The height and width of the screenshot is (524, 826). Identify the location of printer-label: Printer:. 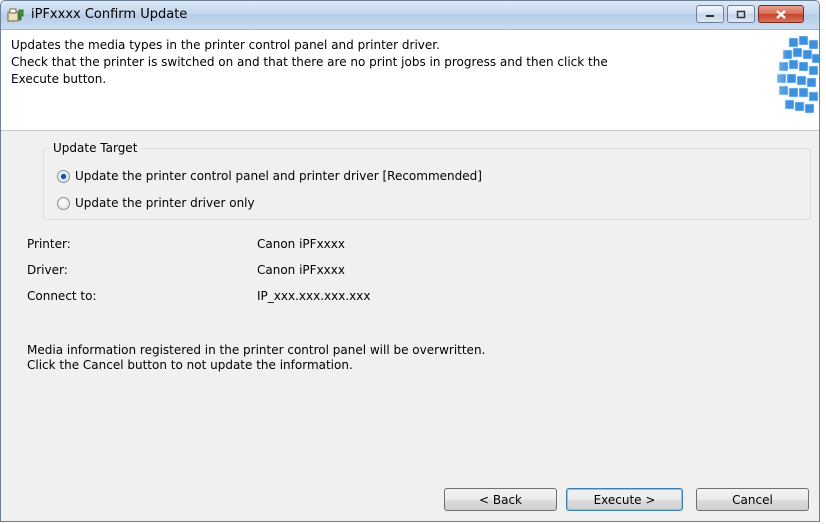
(49, 244).